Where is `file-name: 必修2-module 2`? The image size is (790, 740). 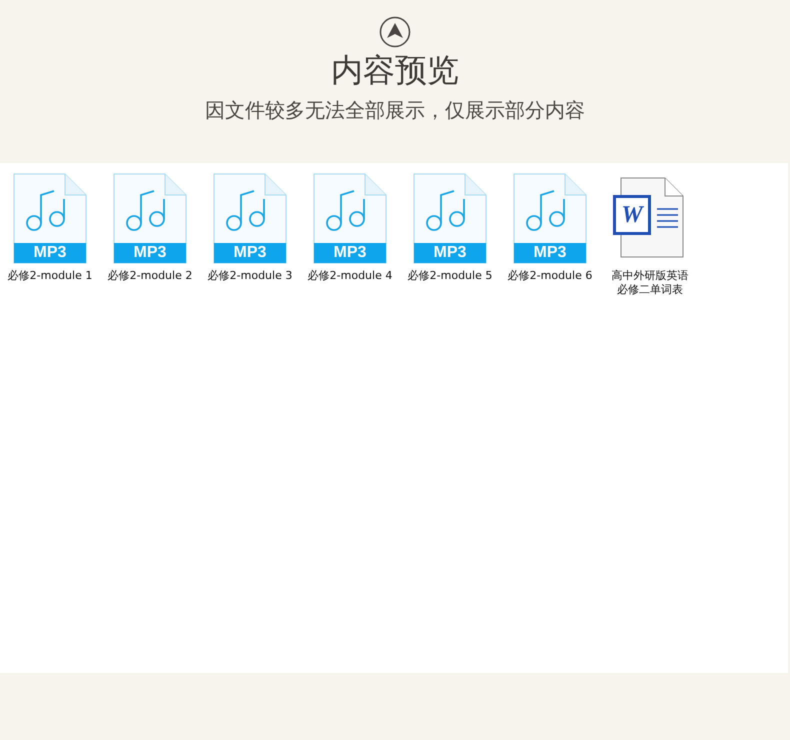
file-name: 必修2-module 2 is located at coordinates (150, 276).